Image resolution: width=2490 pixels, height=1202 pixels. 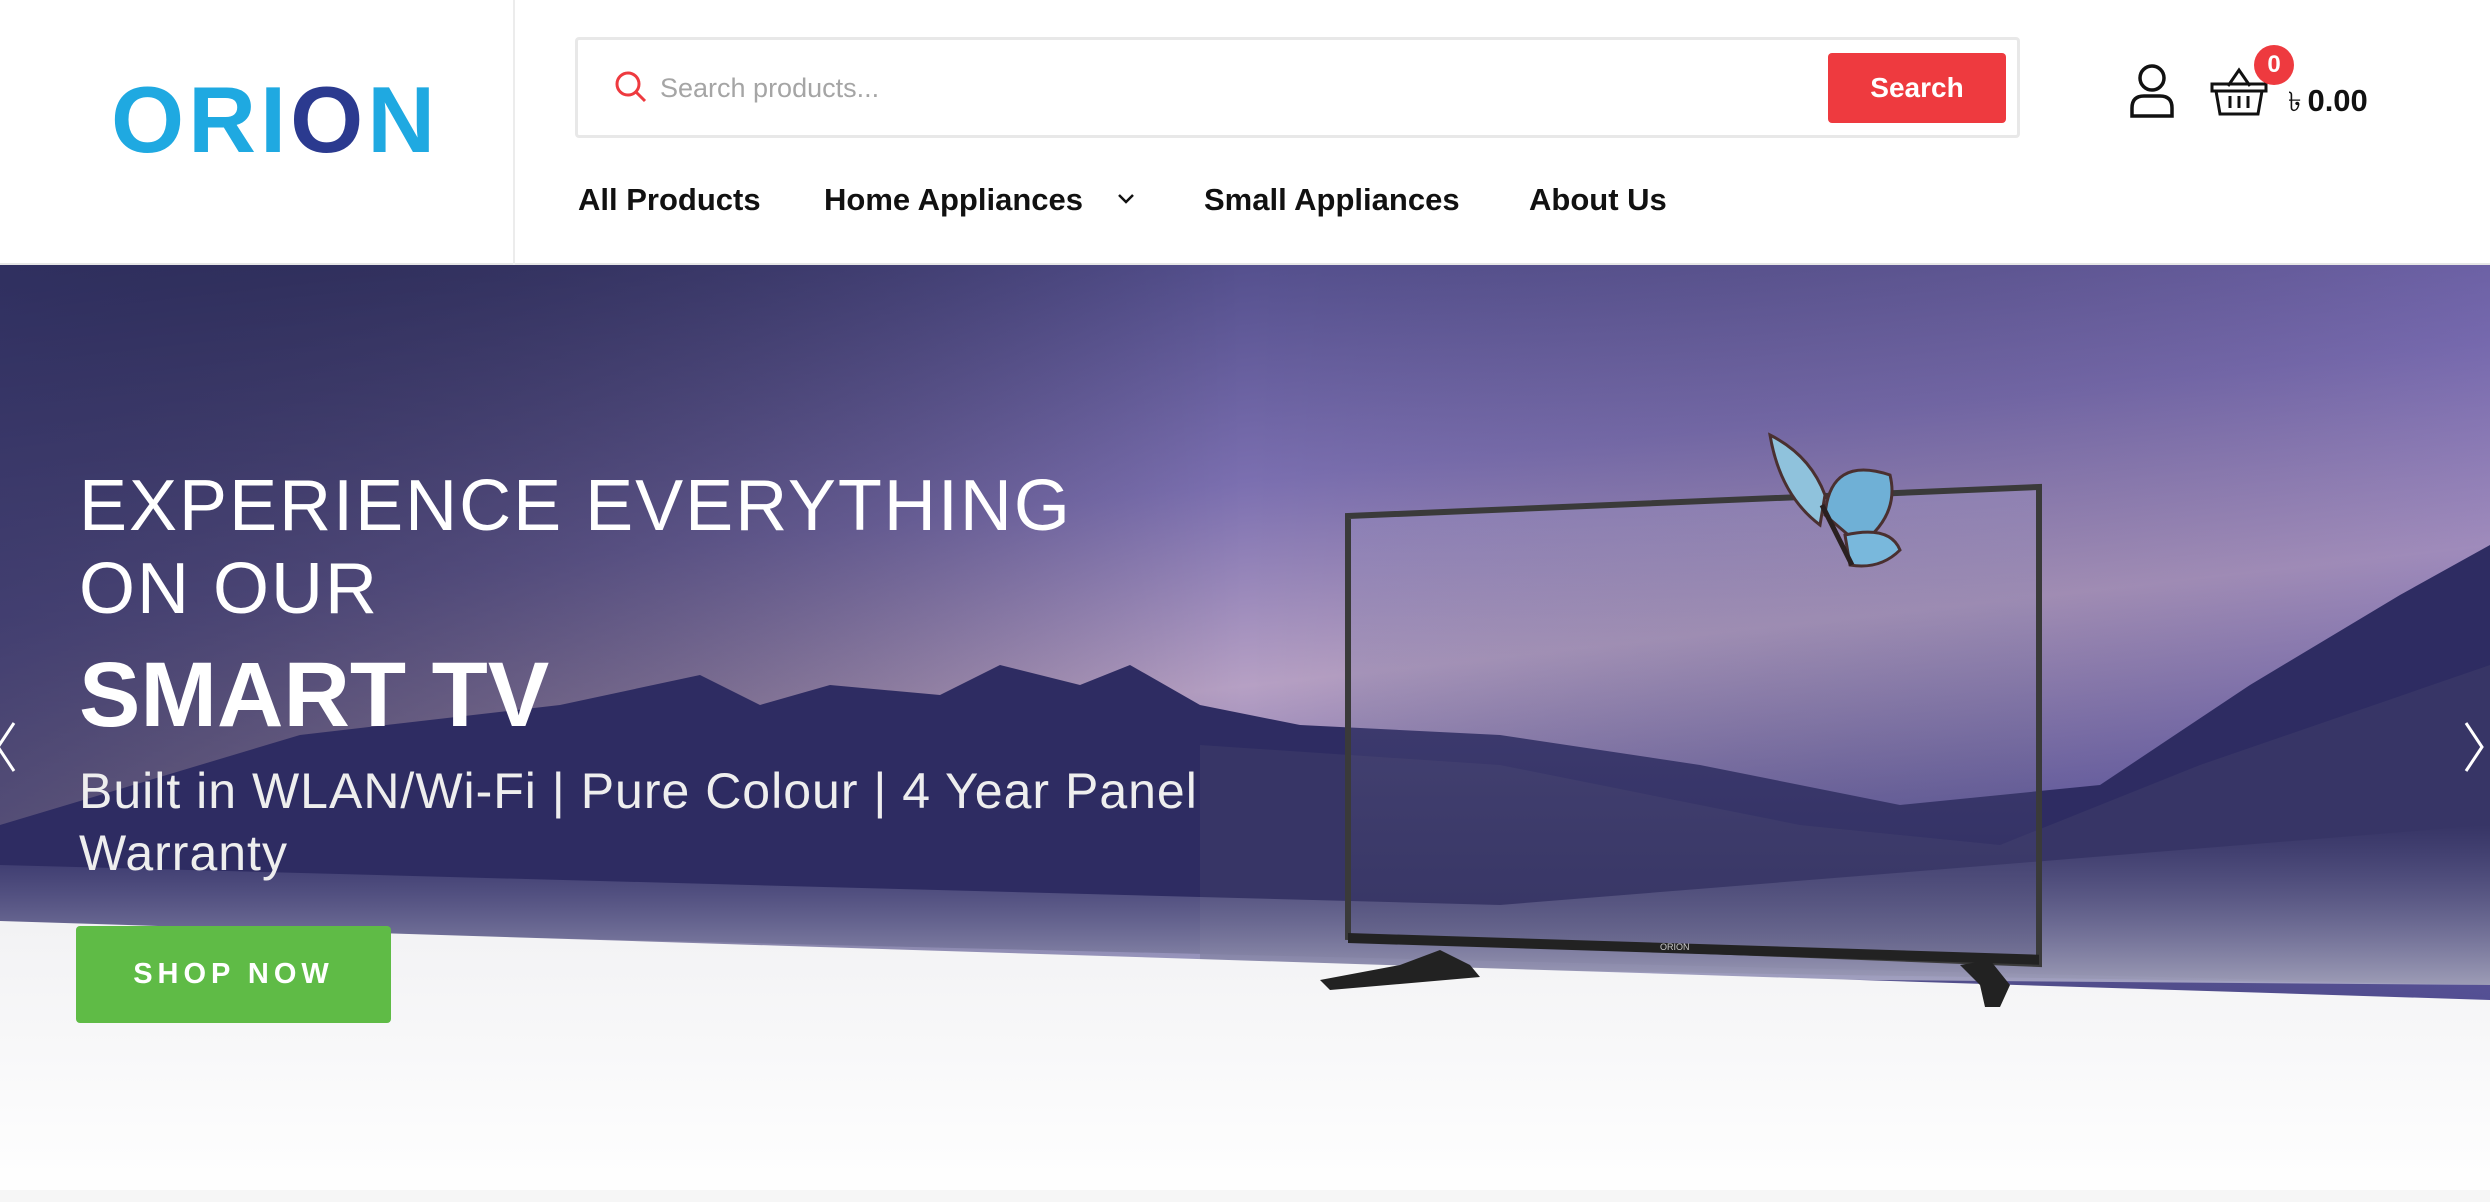 What do you see at coordinates (953, 200) in the screenshot?
I see `nav-home-appliances: Home Appliances` at bounding box center [953, 200].